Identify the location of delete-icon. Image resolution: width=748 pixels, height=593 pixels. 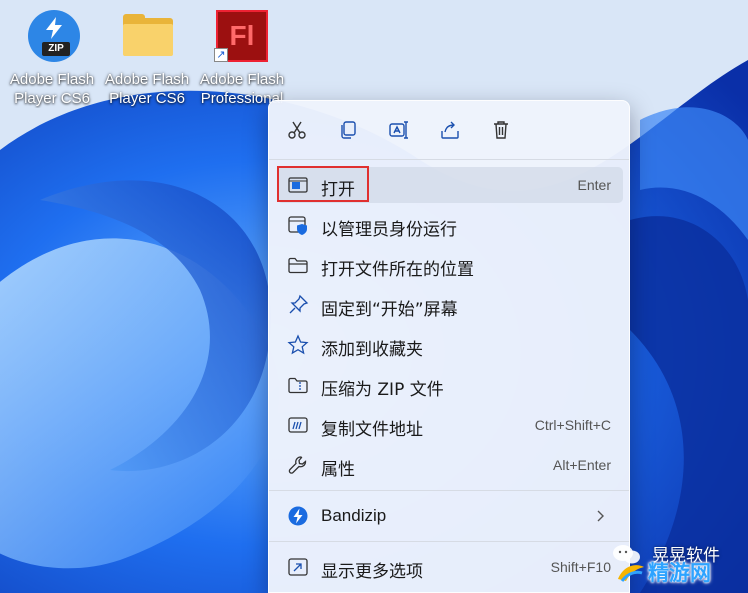
(501, 130).